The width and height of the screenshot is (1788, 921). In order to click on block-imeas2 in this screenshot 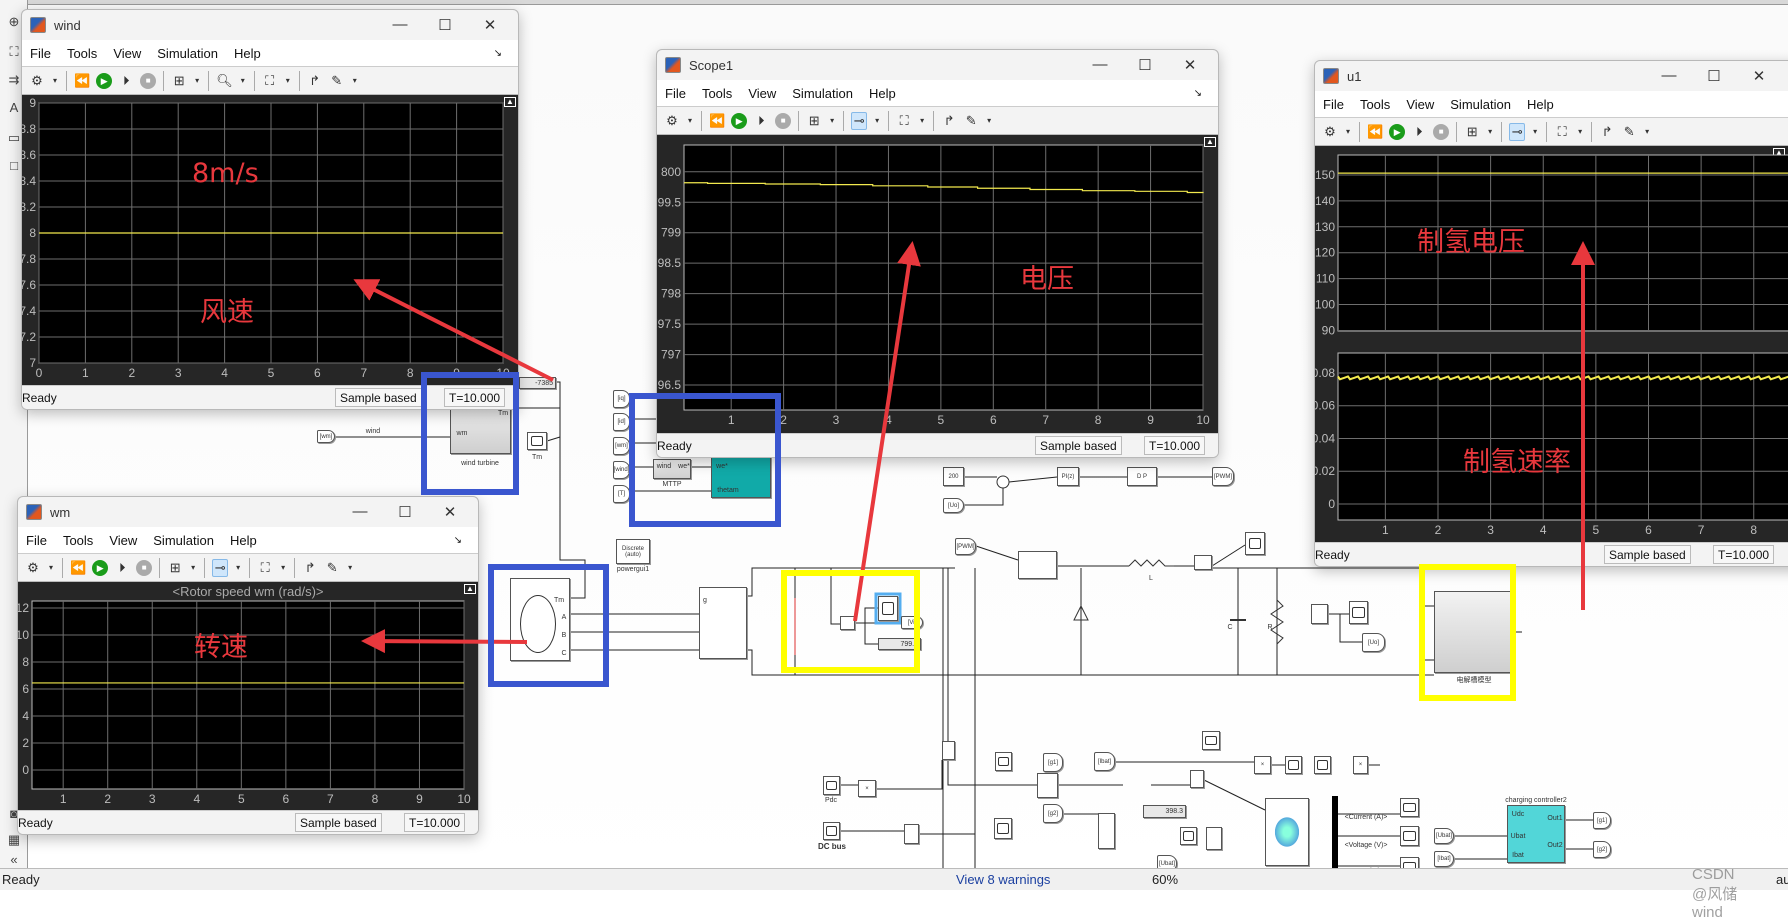, I will do `click(1197, 779)`.